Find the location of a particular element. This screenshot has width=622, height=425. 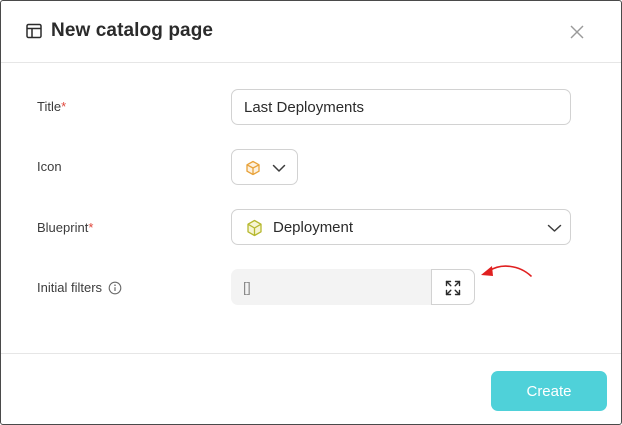

expand-button is located at coordinates (453, 287).